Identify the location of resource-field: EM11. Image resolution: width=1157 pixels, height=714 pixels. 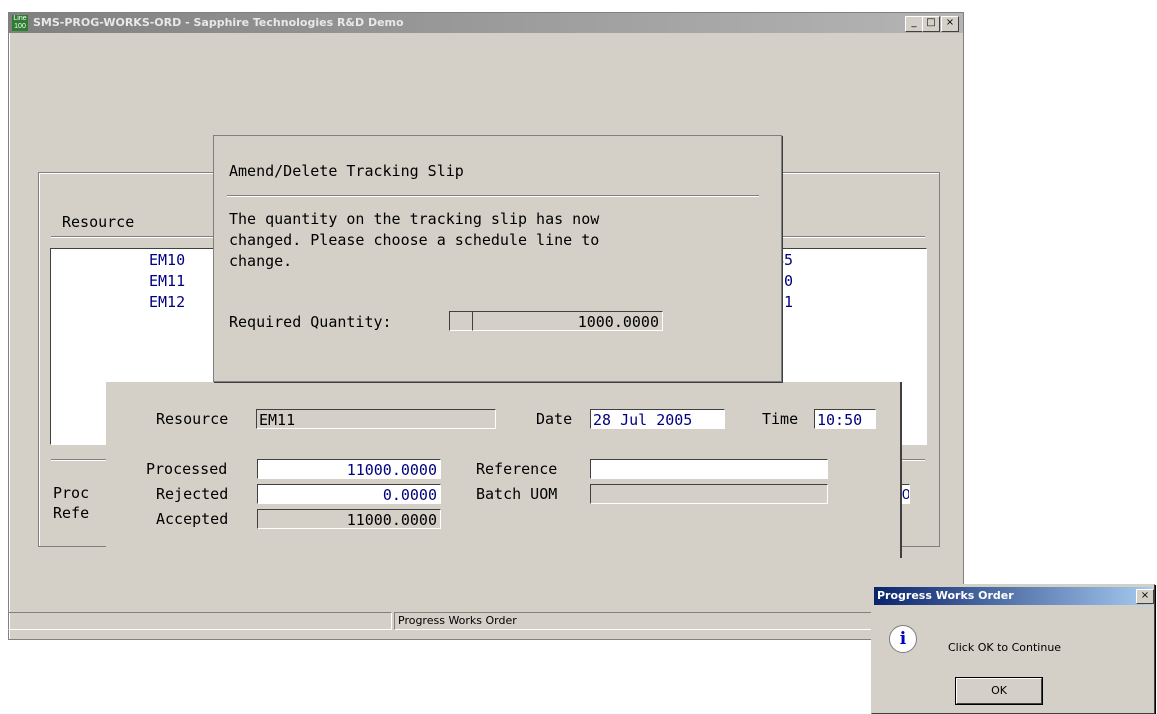
(376, 419).